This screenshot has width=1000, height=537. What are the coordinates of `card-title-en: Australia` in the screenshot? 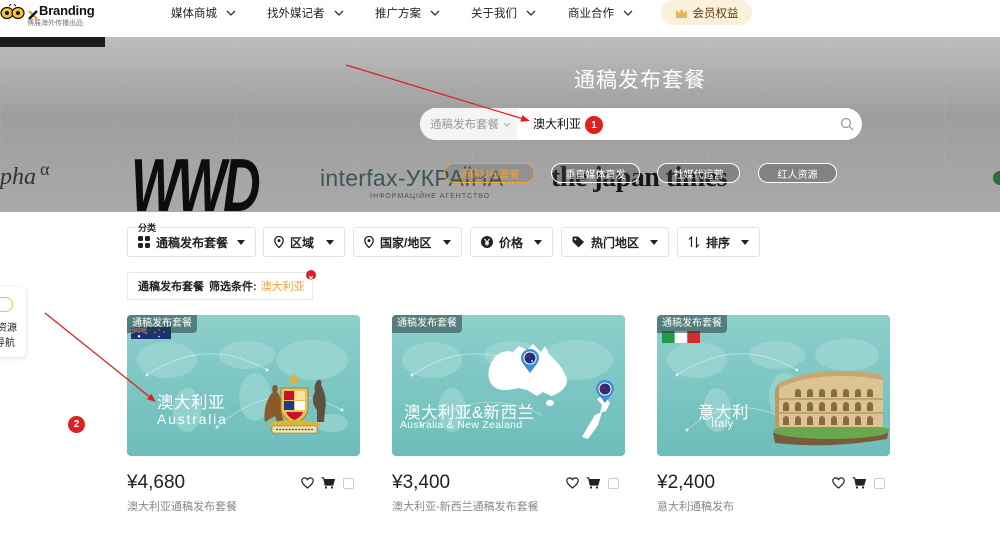 It's located at (192, 419).